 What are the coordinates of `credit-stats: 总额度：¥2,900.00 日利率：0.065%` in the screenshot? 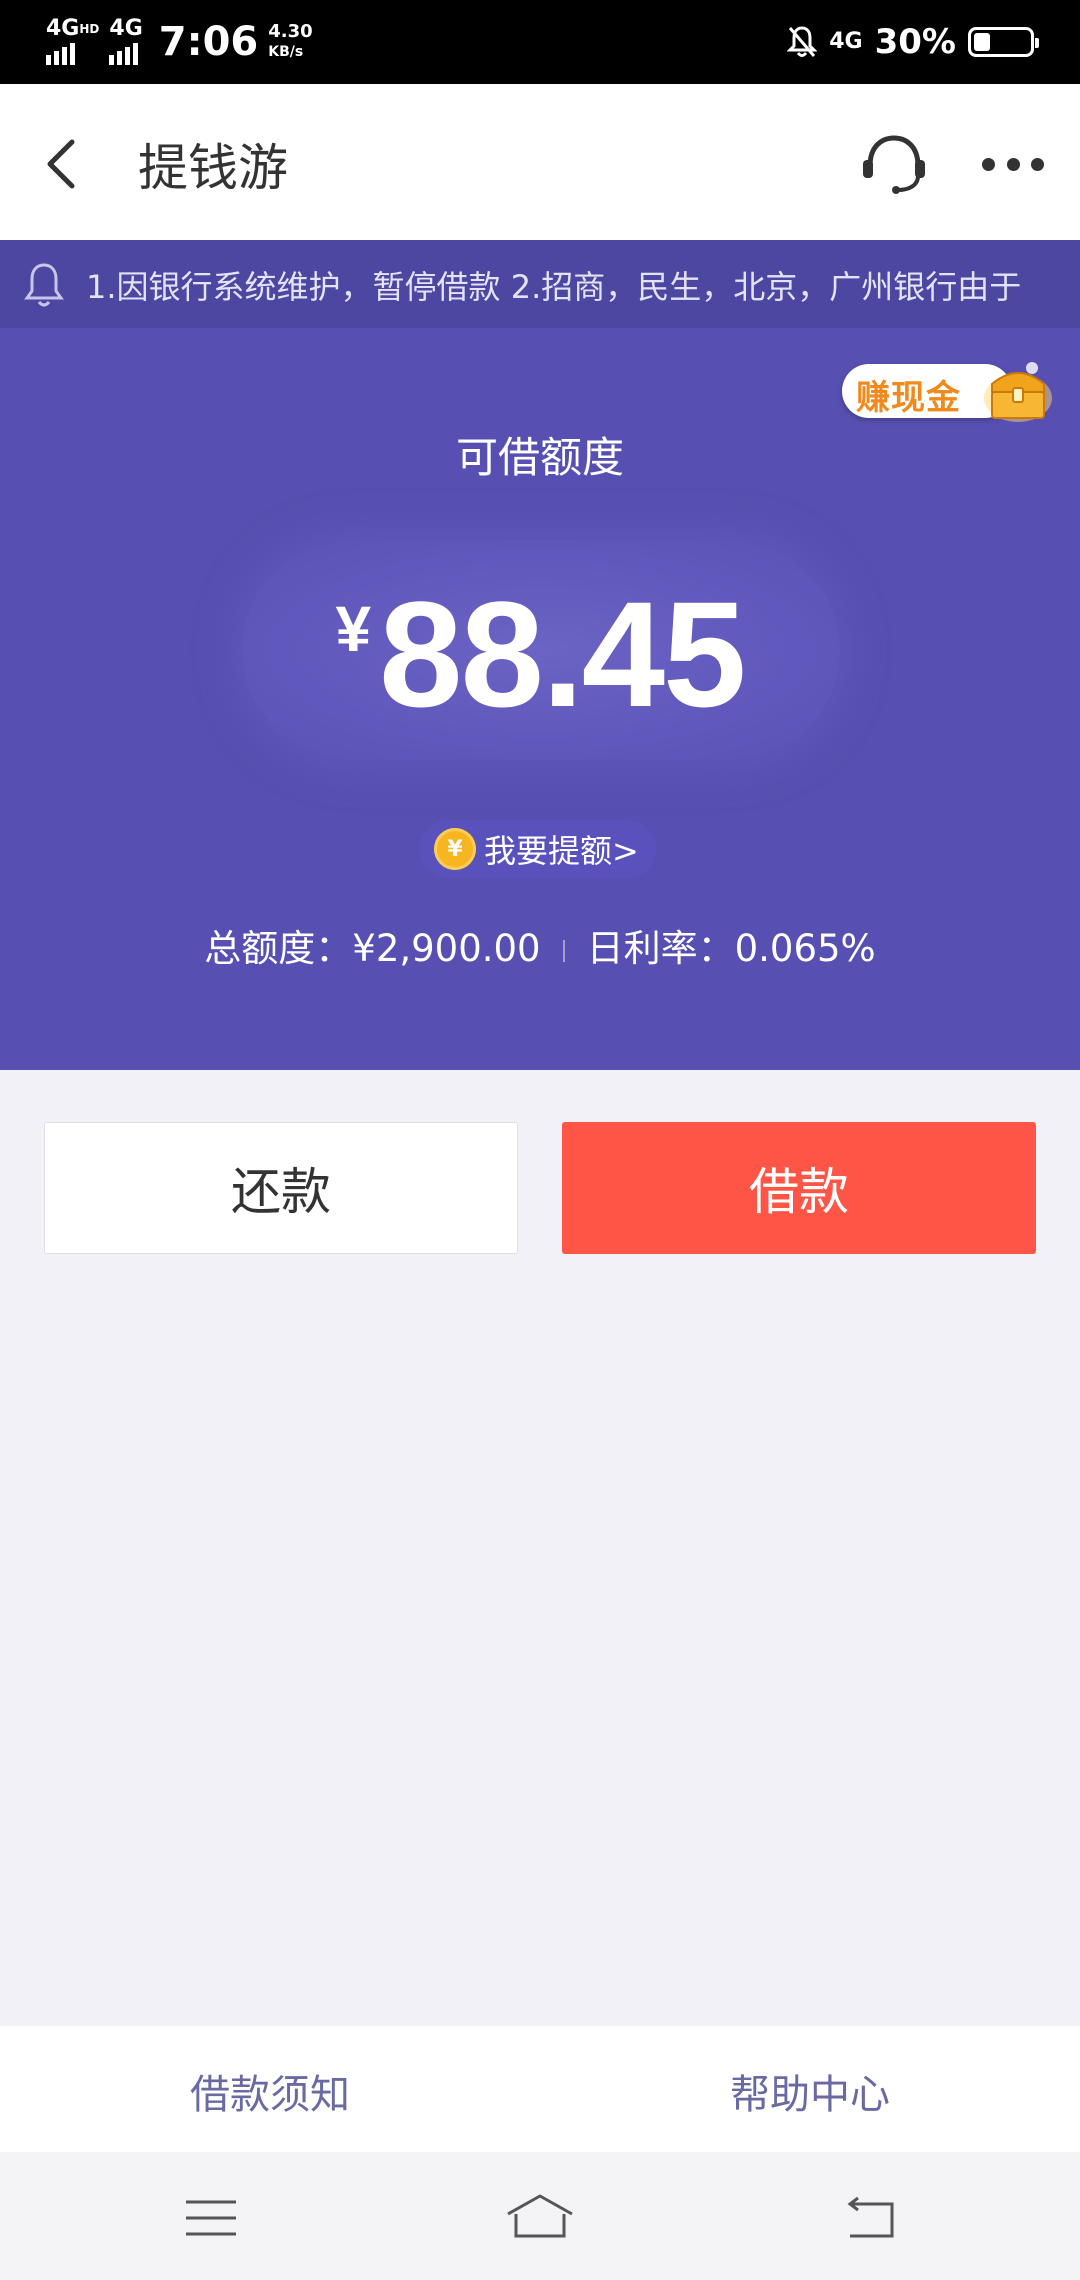 It's located at (540, 945).